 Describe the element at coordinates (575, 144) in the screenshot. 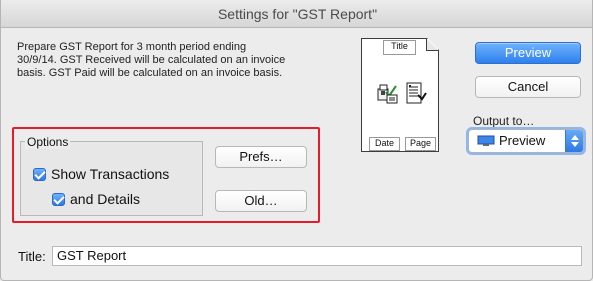

I see `chevron-down-icon` at that location.